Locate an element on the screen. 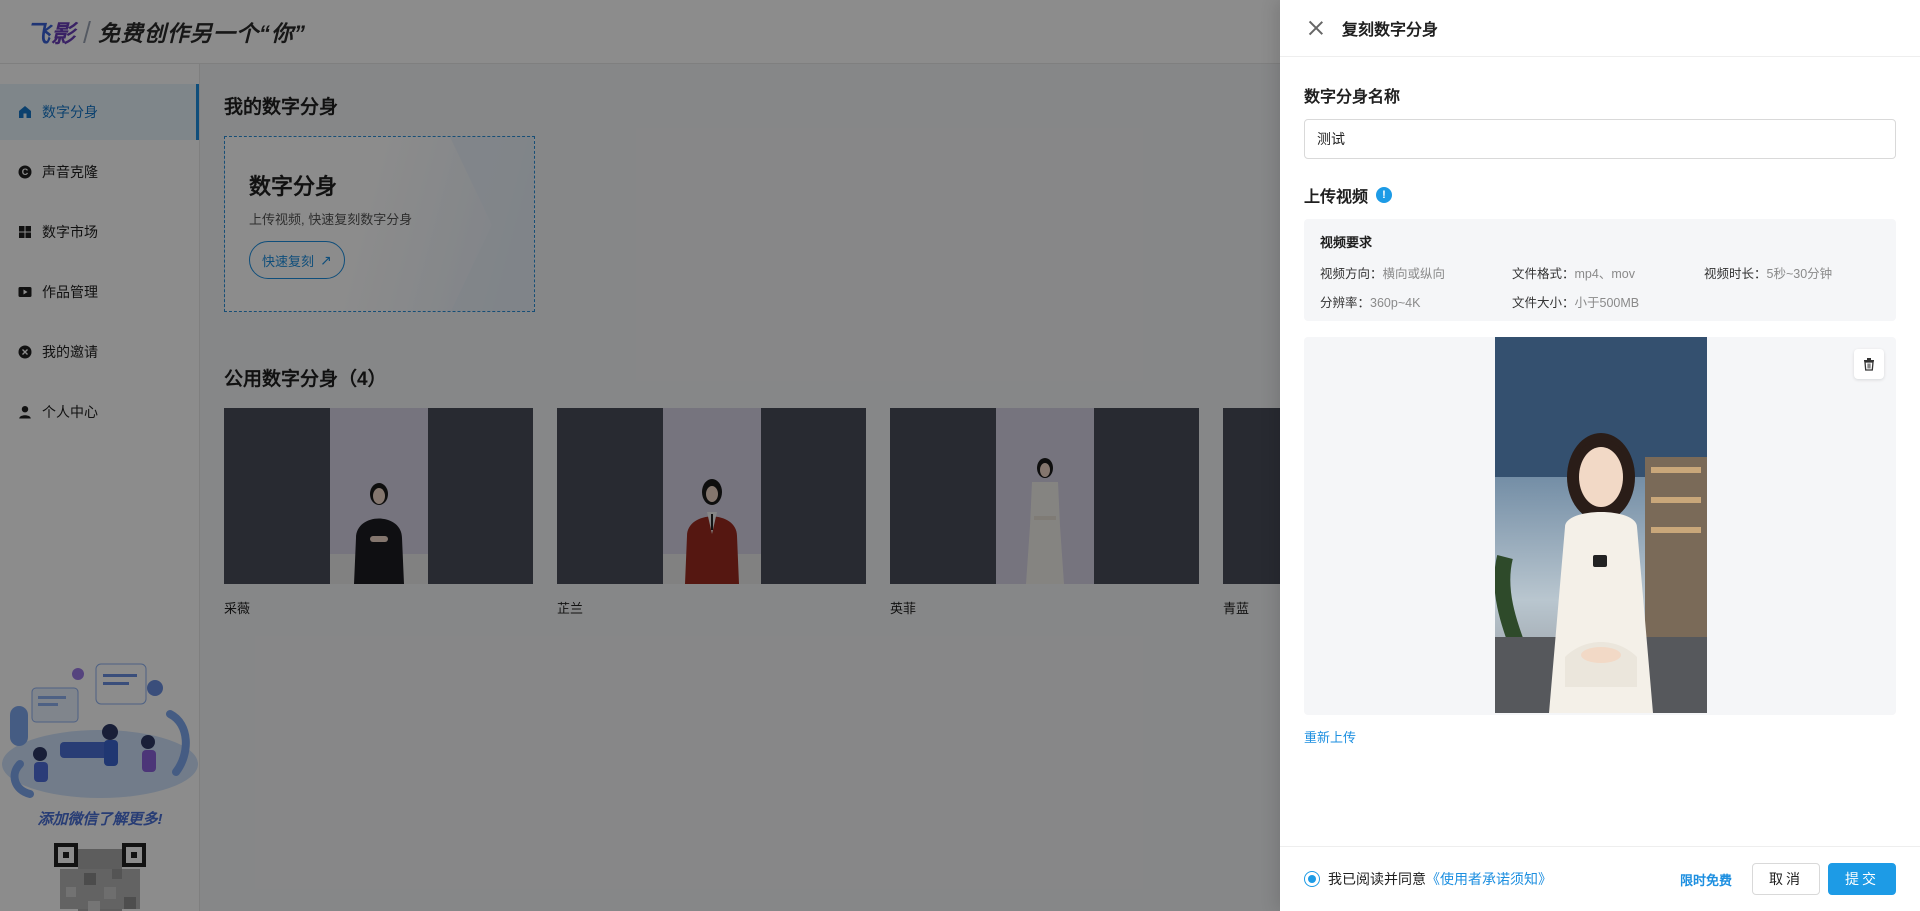 This screenshot has width=1920, height=911. requirement-value: 5秒~30分钟 is located at coordinates (1799, 274).